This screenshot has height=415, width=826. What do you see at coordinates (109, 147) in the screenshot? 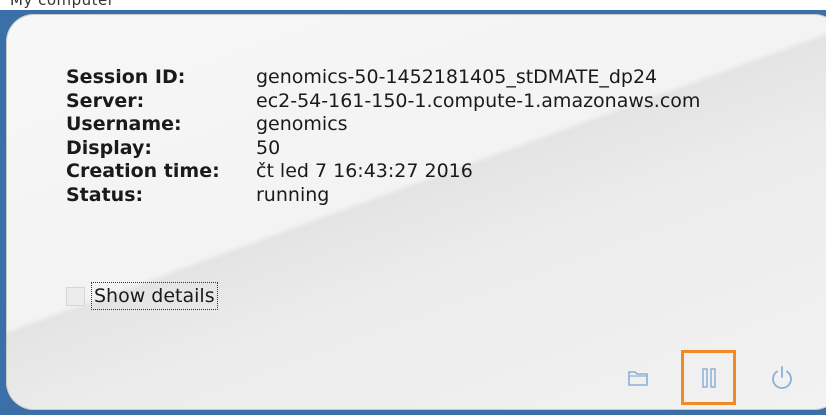
I see `display-label: Display:` at bounding box center [109, 147].